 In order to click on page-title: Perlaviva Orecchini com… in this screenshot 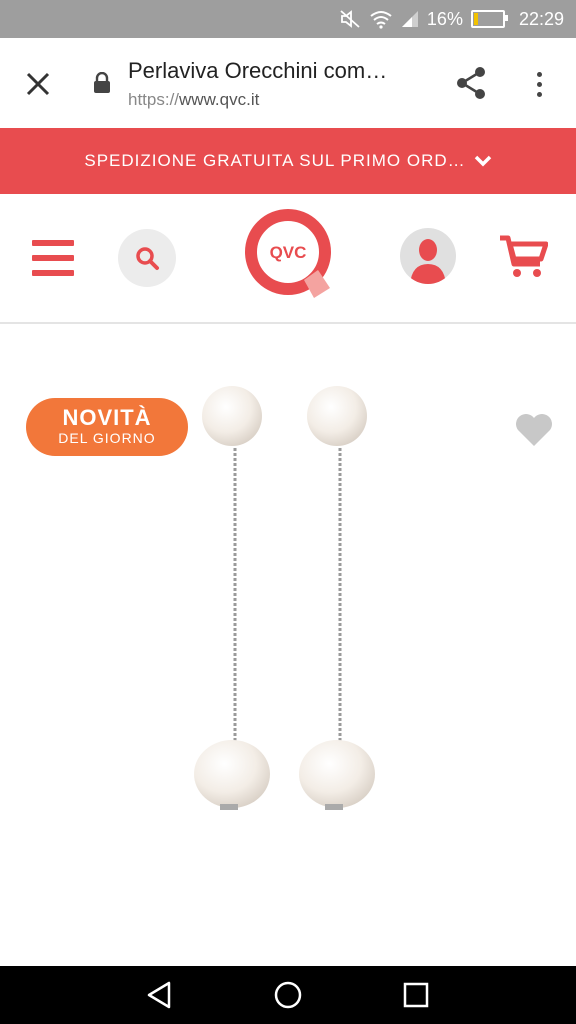, I will do `click(278, 71)`.